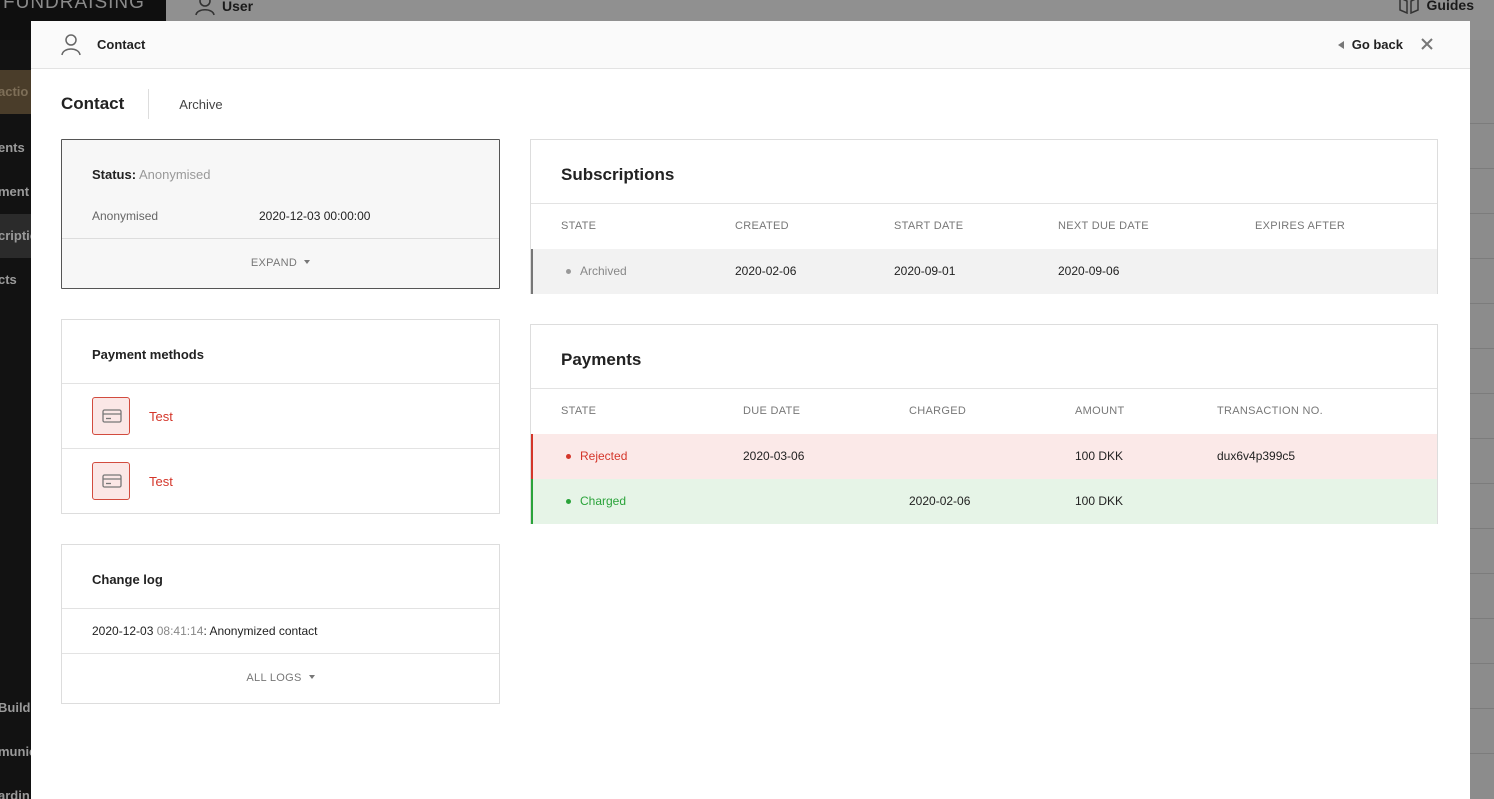  Describe the element at coordinates (15, 92) in the screenshot. I see `sidebar-item: actio` at that location.